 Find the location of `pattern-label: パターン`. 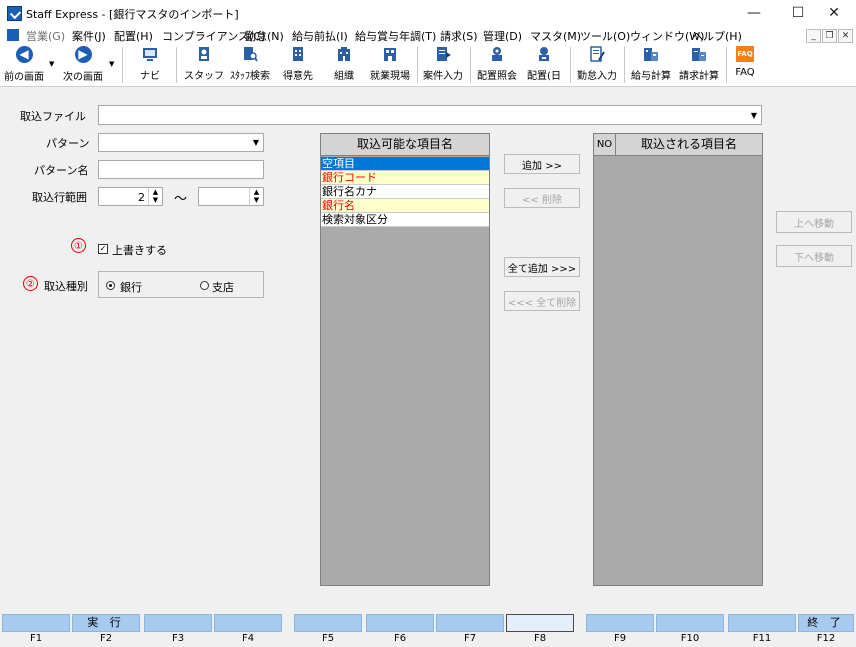

pattern-label: パターン is located at coordinates (68, 143).